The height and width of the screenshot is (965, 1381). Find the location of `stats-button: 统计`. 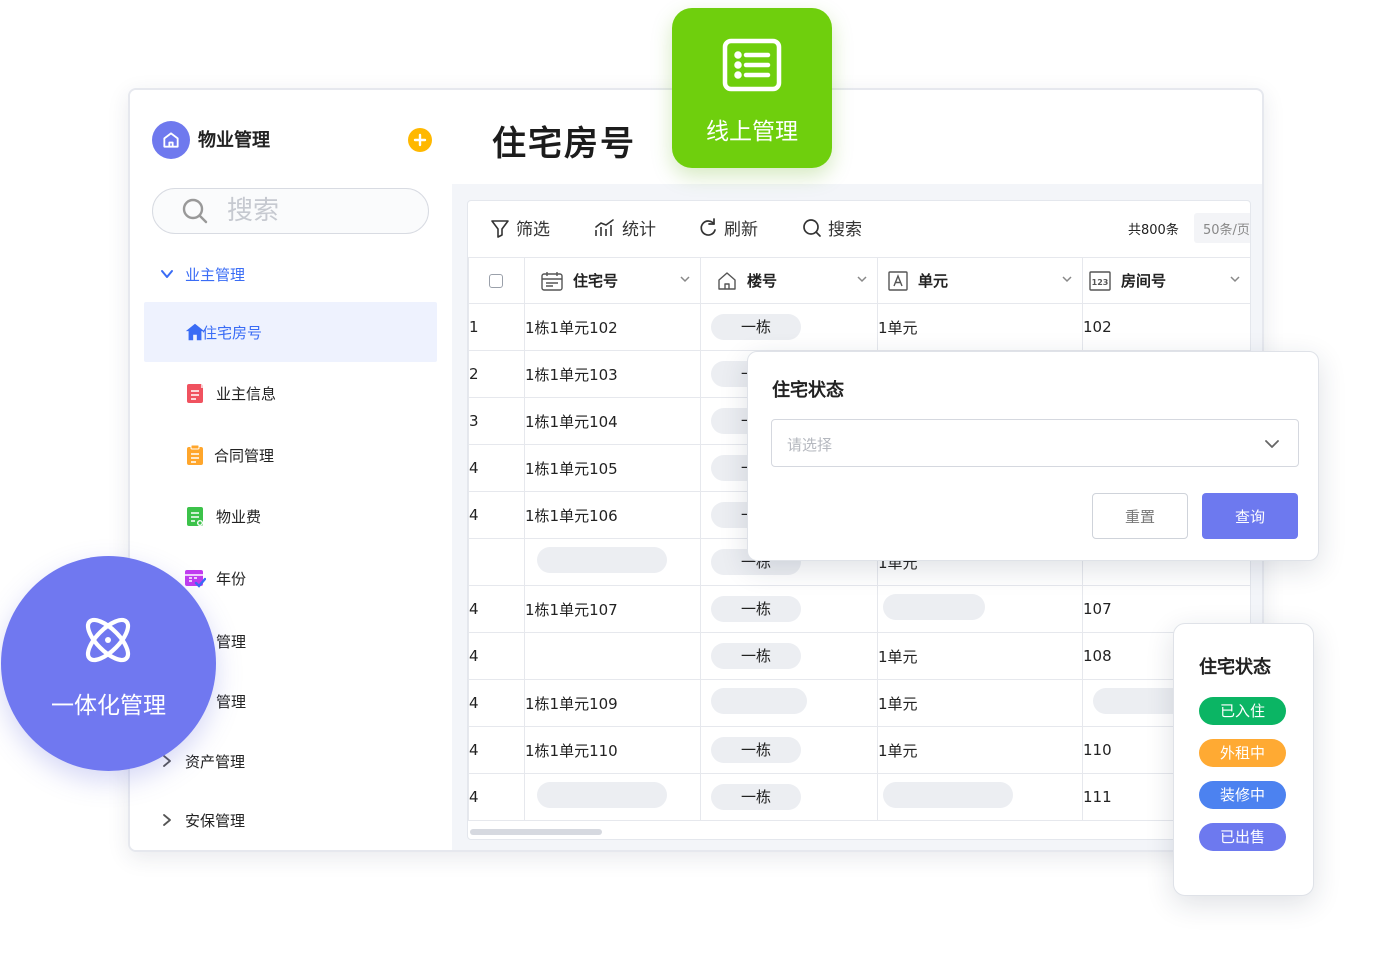

stats-button: 统计 is located at coordinates (625, 227).